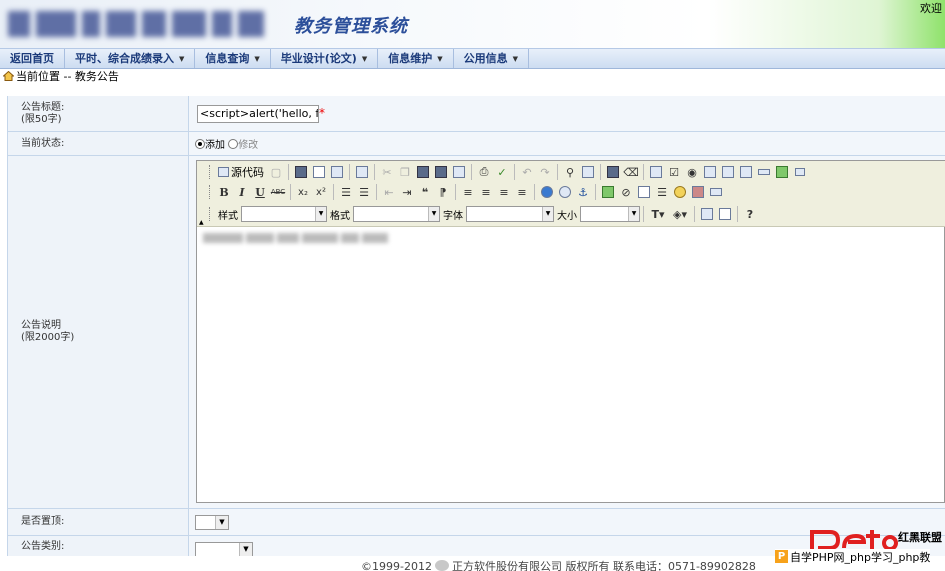 This screenshot has width=945, height=571. What do you see at coordinates (319, 172) in the screenshot?
I see `new-page-icon` at bounding box center [319, 172].